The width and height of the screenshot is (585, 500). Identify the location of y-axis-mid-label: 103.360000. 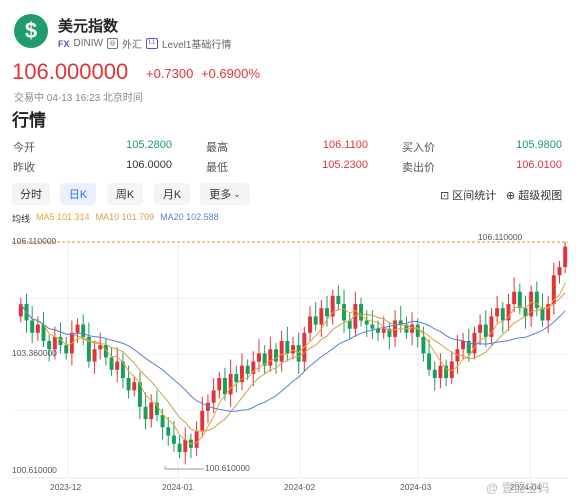
(34, 353).